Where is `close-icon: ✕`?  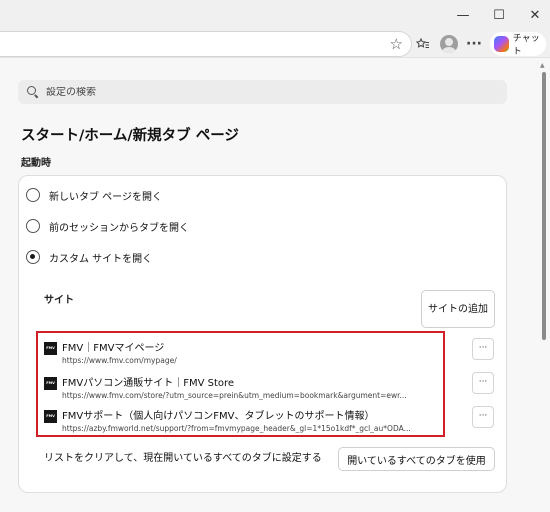
close-icon: ✕ is located at coordinates (535, 15).